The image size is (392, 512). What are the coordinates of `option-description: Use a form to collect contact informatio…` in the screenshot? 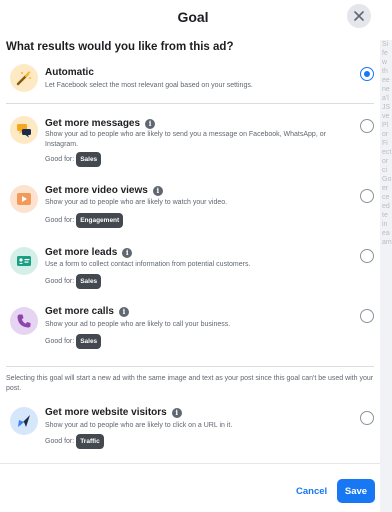 It's located at (148, 264).